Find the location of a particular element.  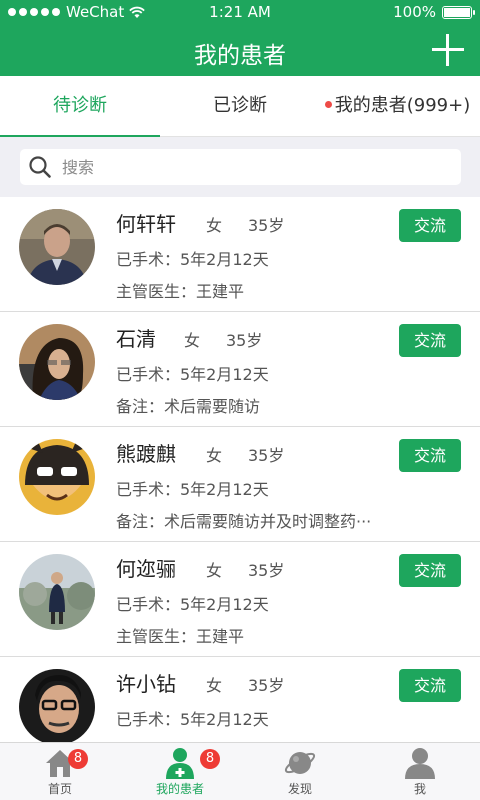

tab-label: 待诊断 is located at coordinates (80, 105).